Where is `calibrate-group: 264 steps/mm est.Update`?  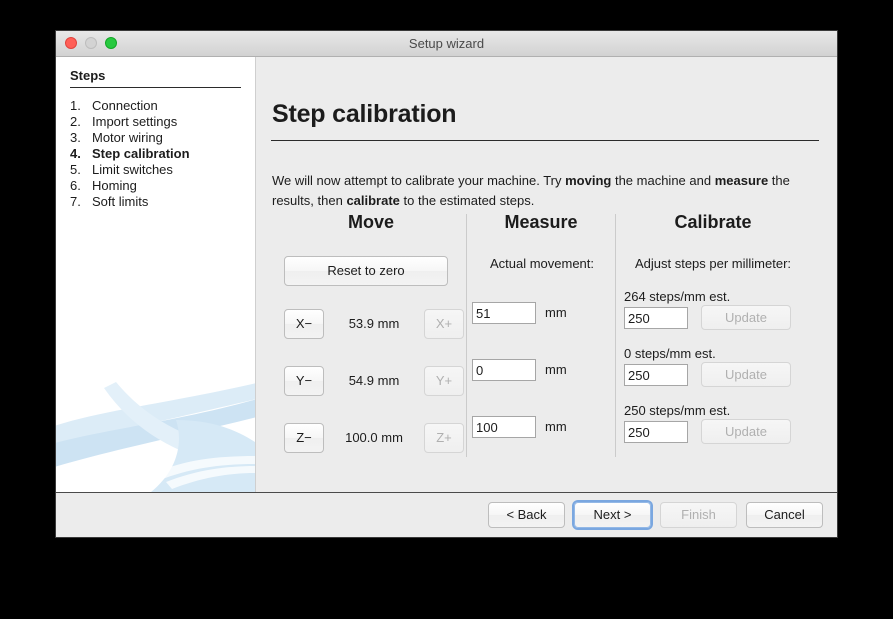
calibrate-group: 264 steps/mm est.Update is located at coordinates (707, 309).